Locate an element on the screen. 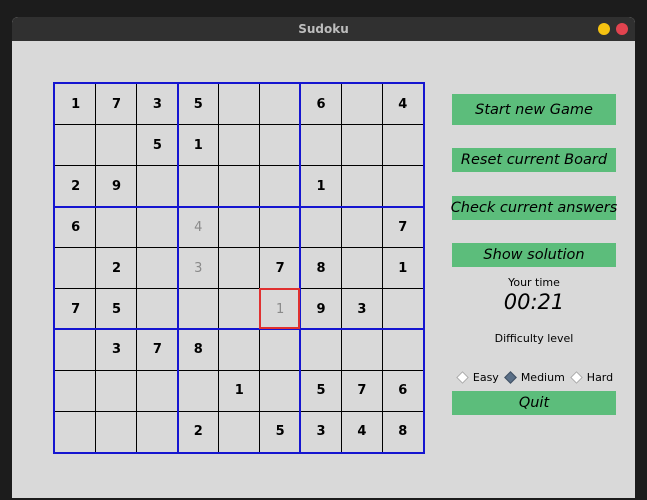  start-new-game-button: Start new Game is located at coordinates (534, 109).